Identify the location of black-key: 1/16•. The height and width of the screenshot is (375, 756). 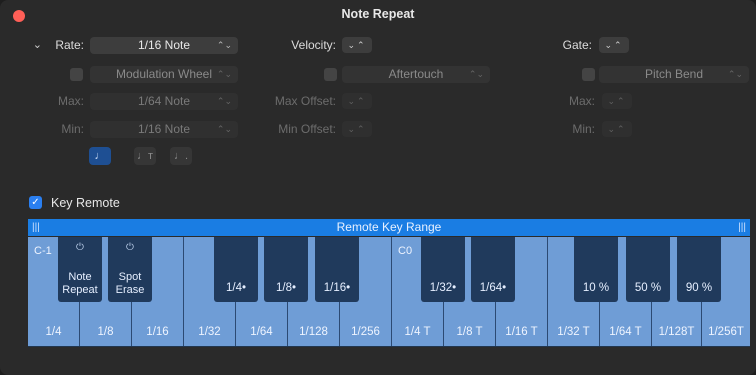
(337, 269).